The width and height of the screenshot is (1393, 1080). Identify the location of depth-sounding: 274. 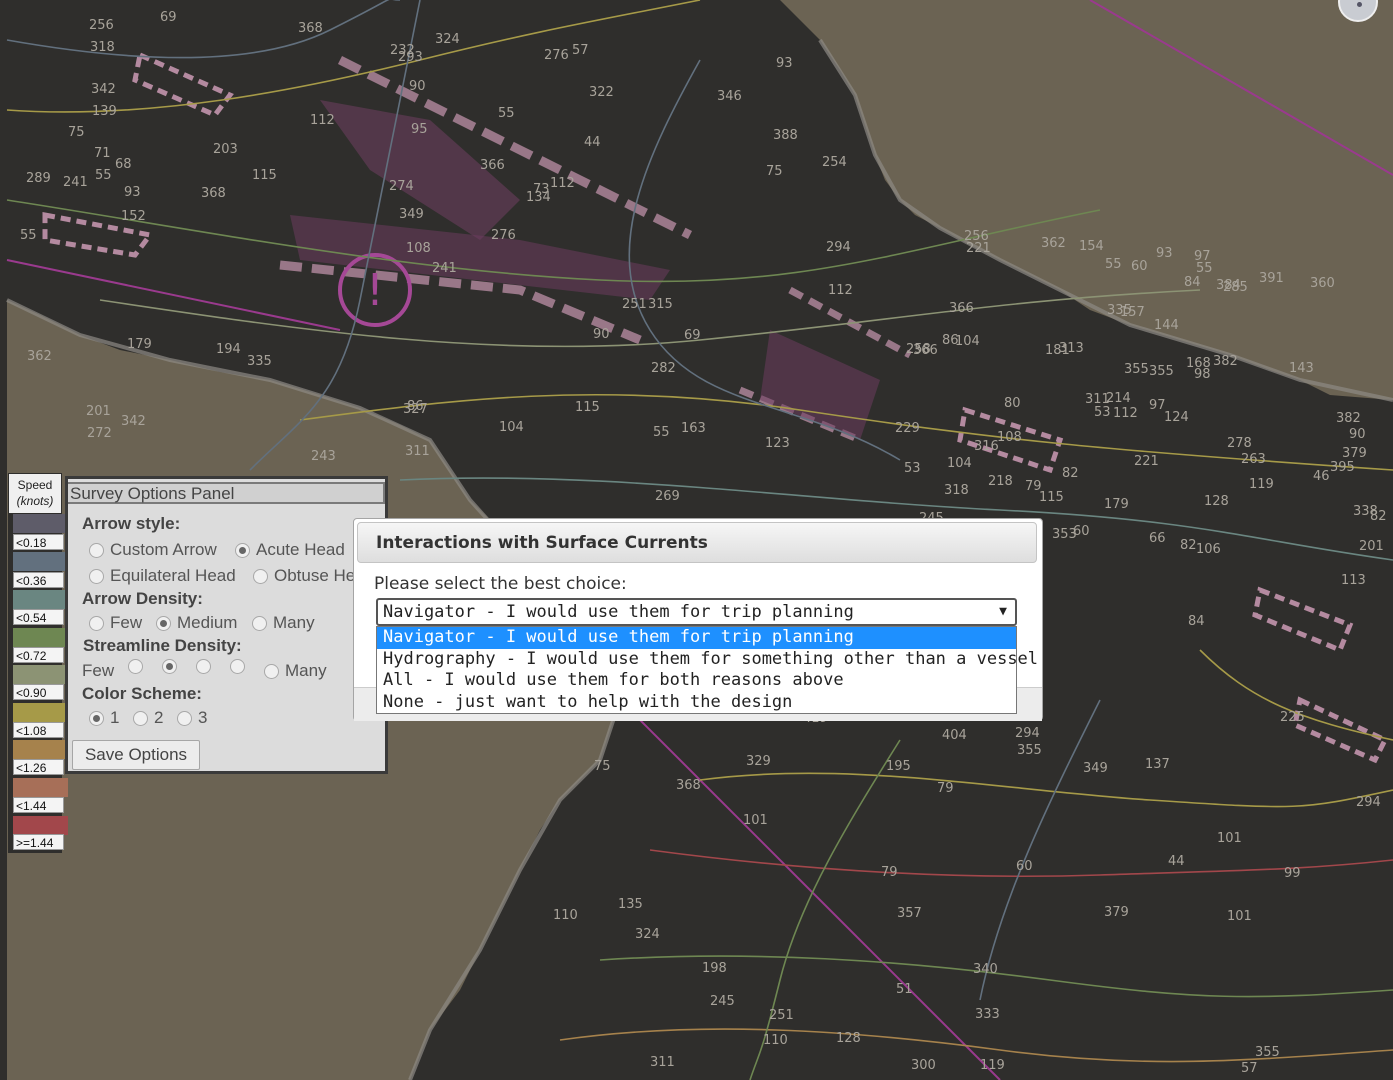
(401, 186).